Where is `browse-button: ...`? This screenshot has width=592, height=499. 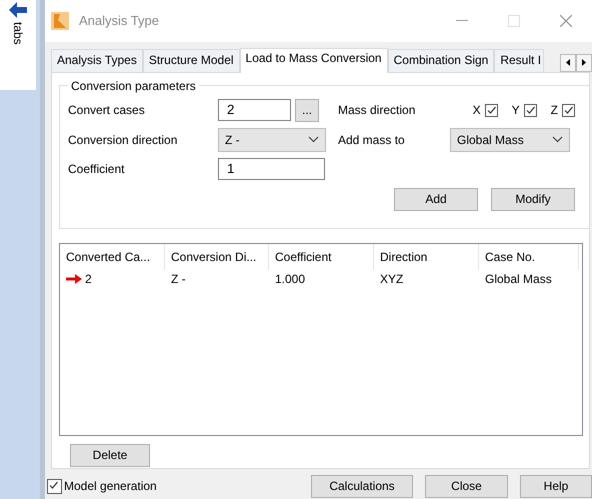 browse-button: ... is located at coordinates (307, 110).